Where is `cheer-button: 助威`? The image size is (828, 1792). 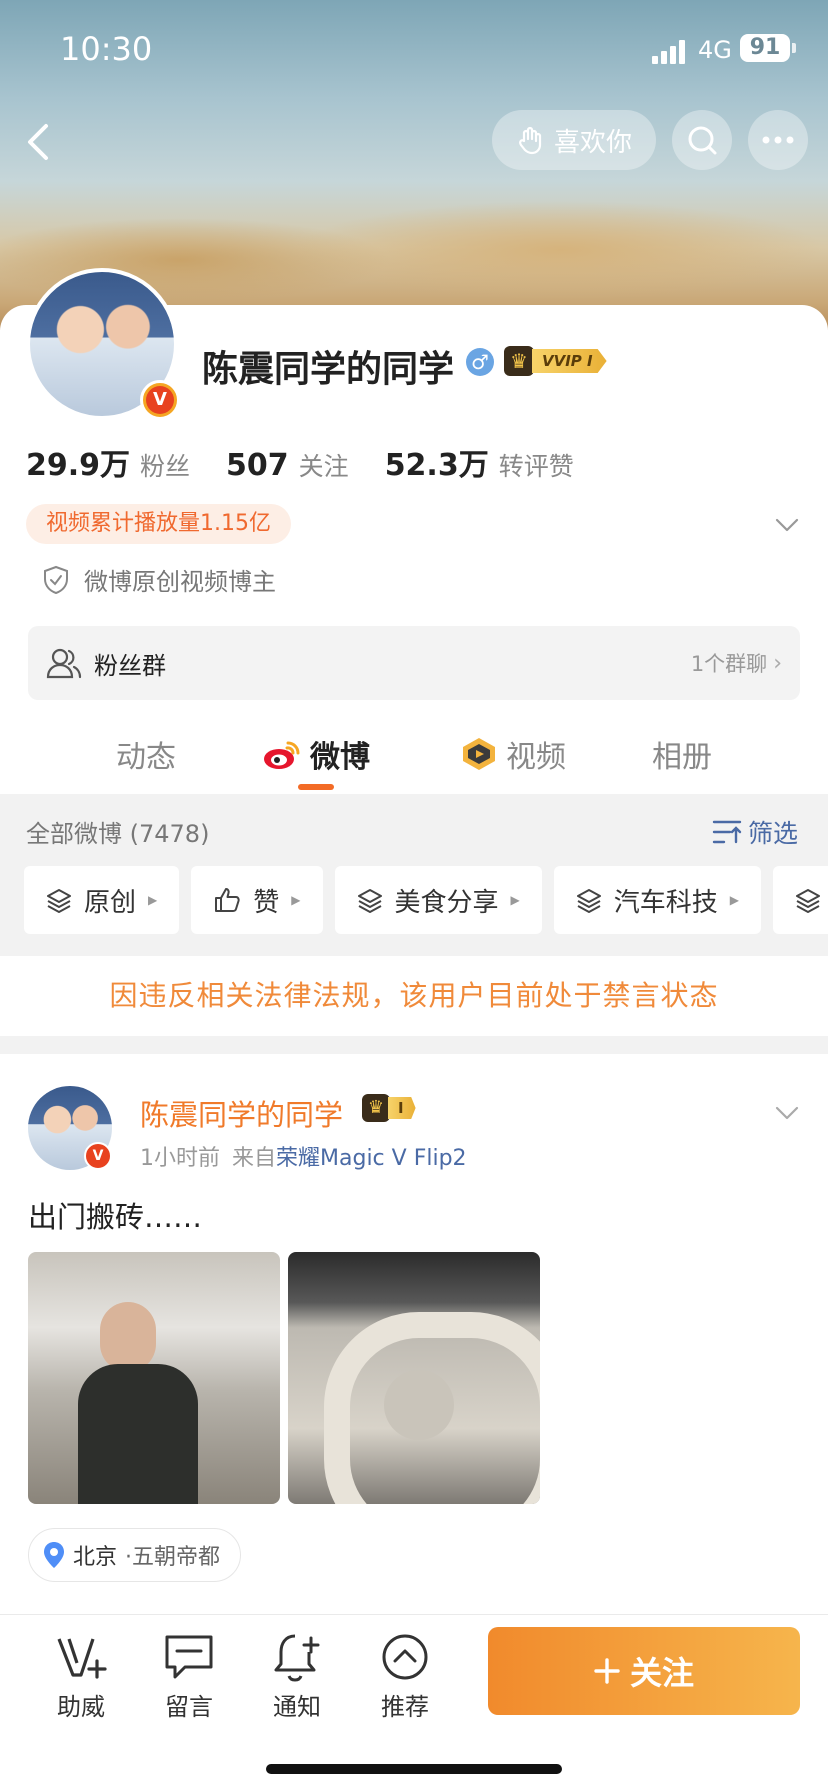
cheer-button: 助威 is located at coordinates (81, 1675).